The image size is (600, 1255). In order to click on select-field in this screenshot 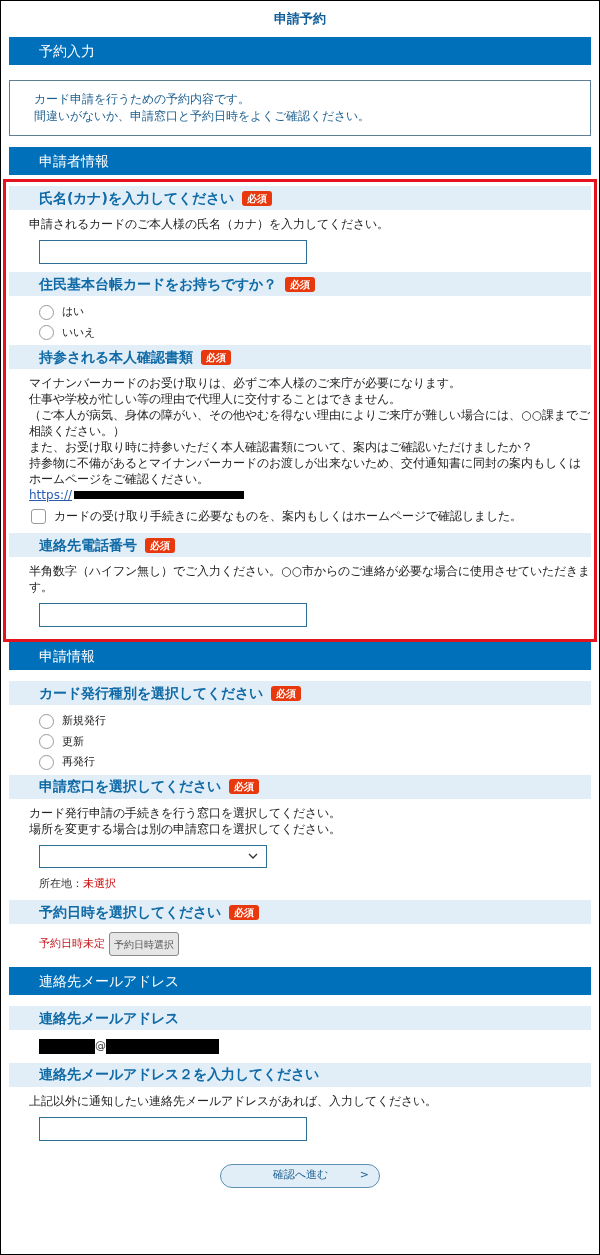, I will do `click(153, 856)`.